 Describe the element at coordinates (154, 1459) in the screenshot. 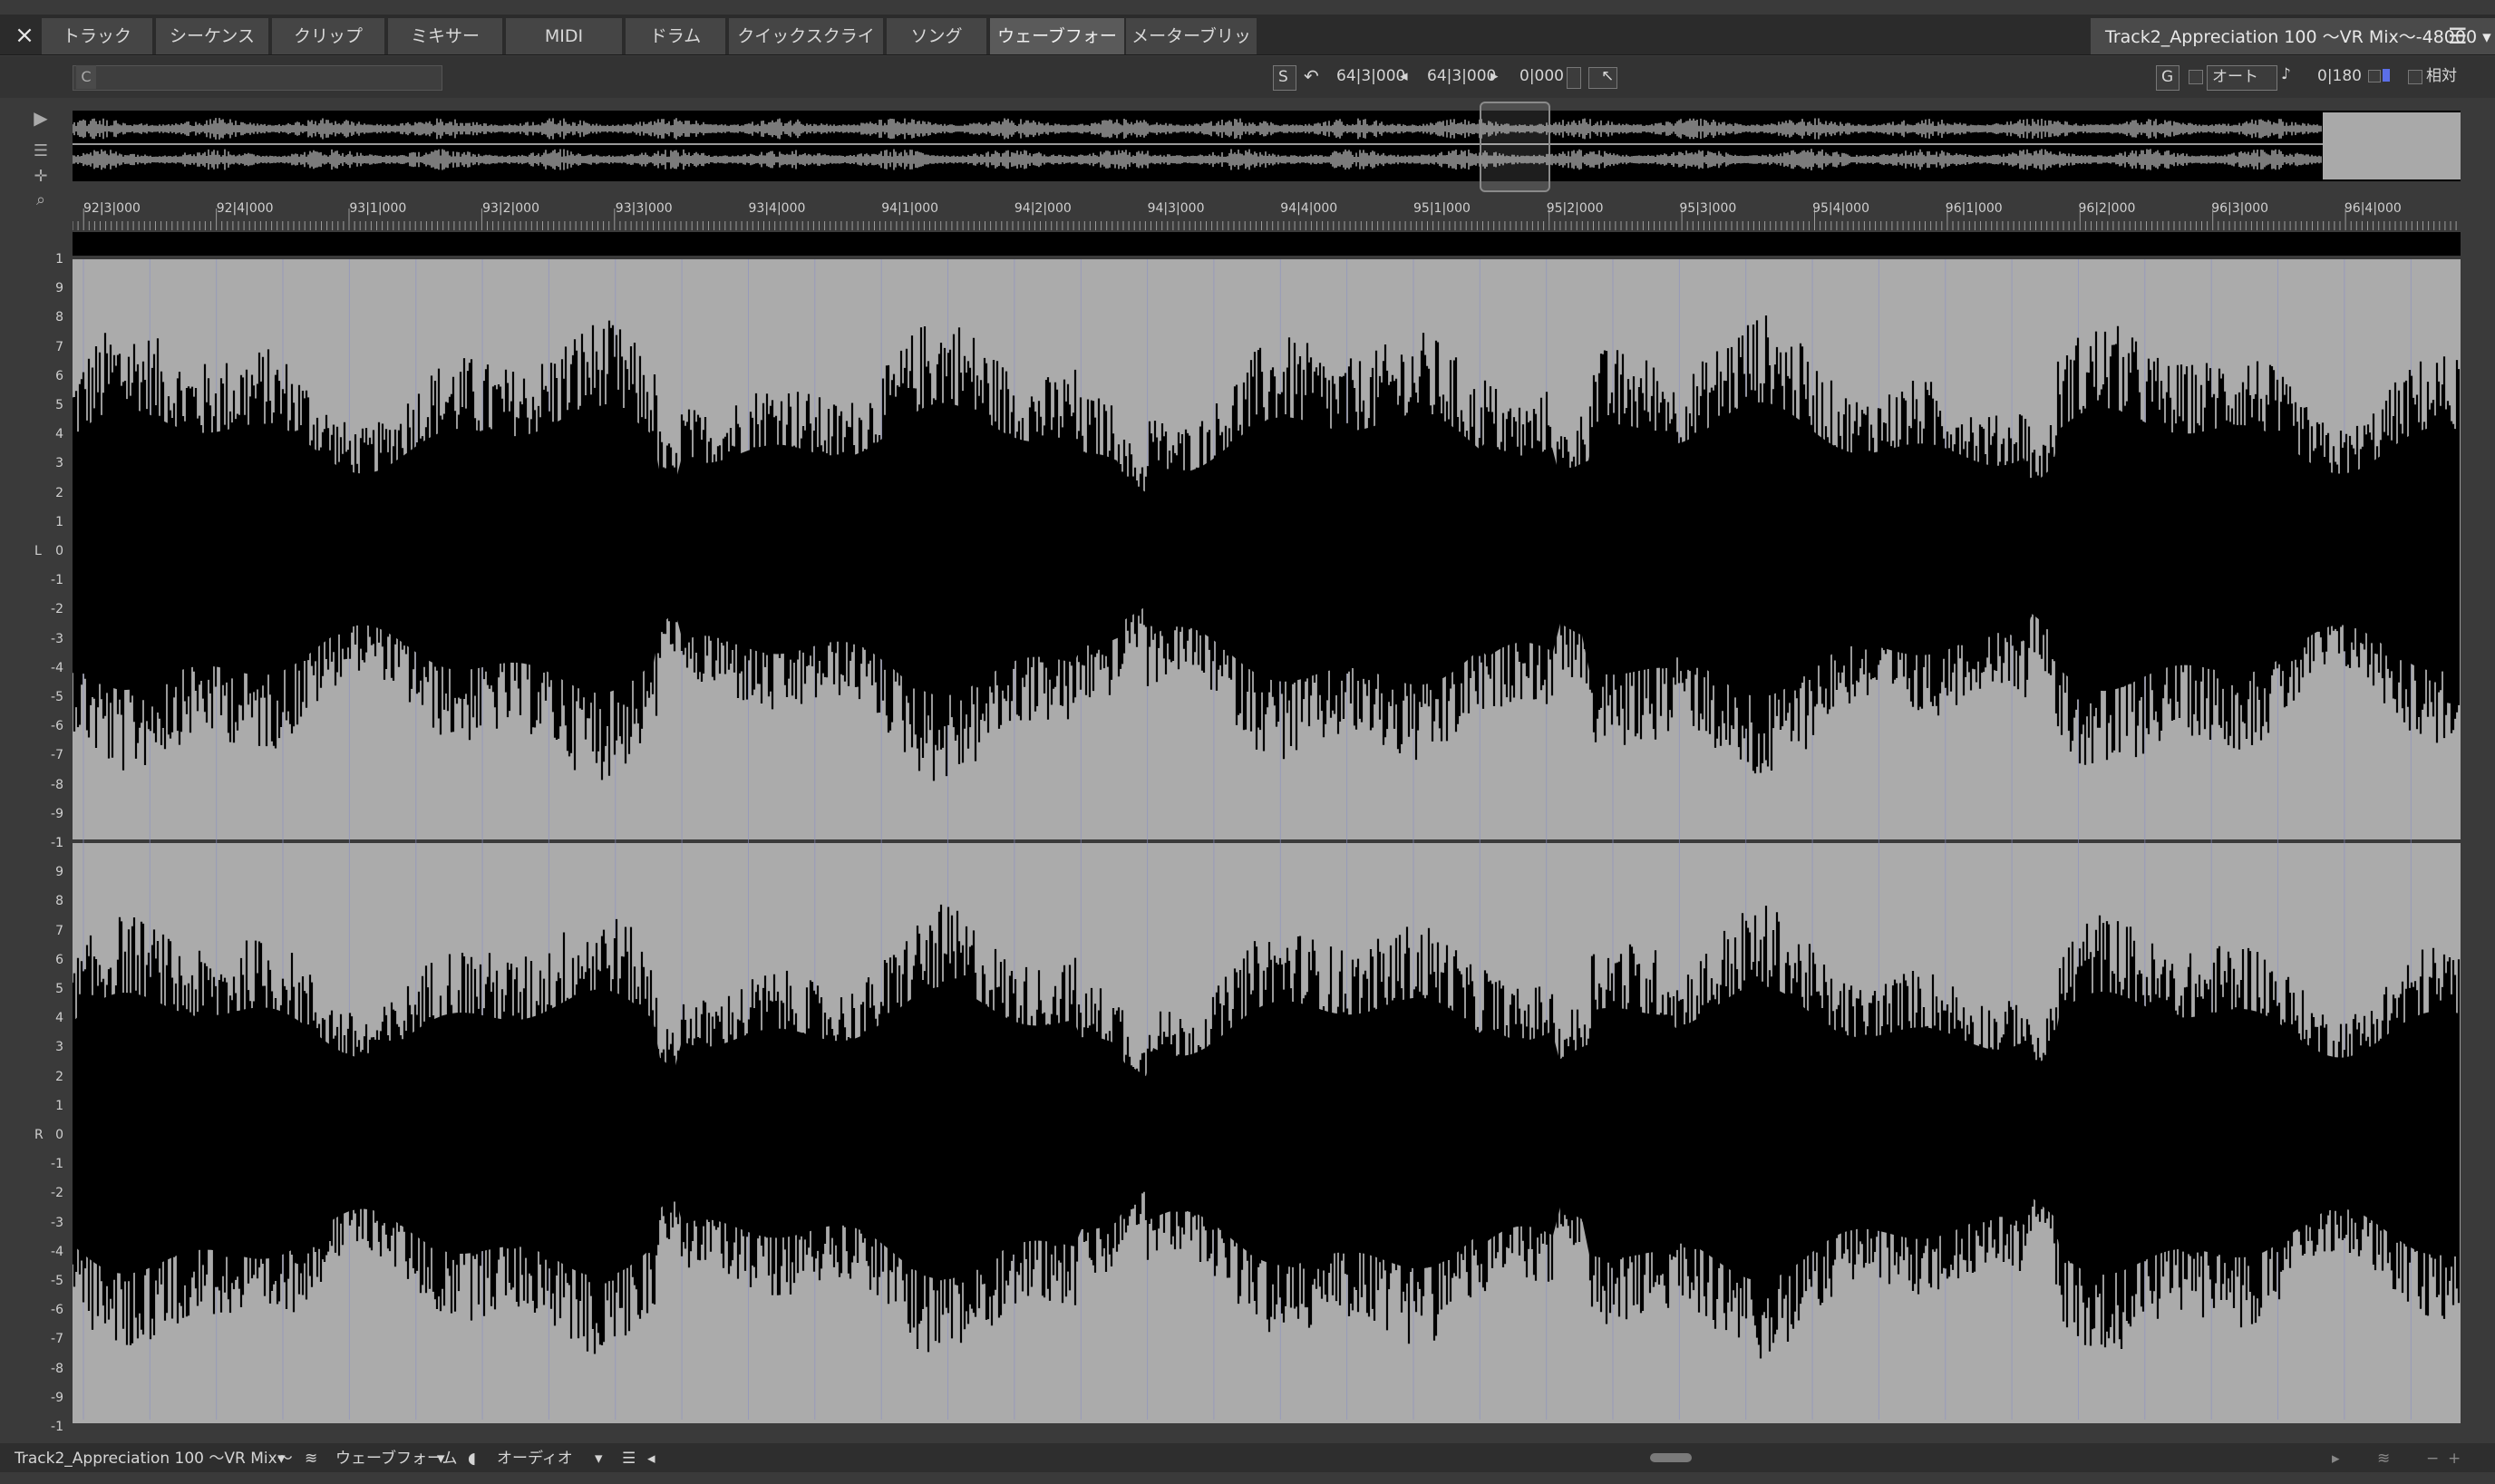

I see `track-name: Track2_Appreciation 100 〜VR Mix〜` at that location.